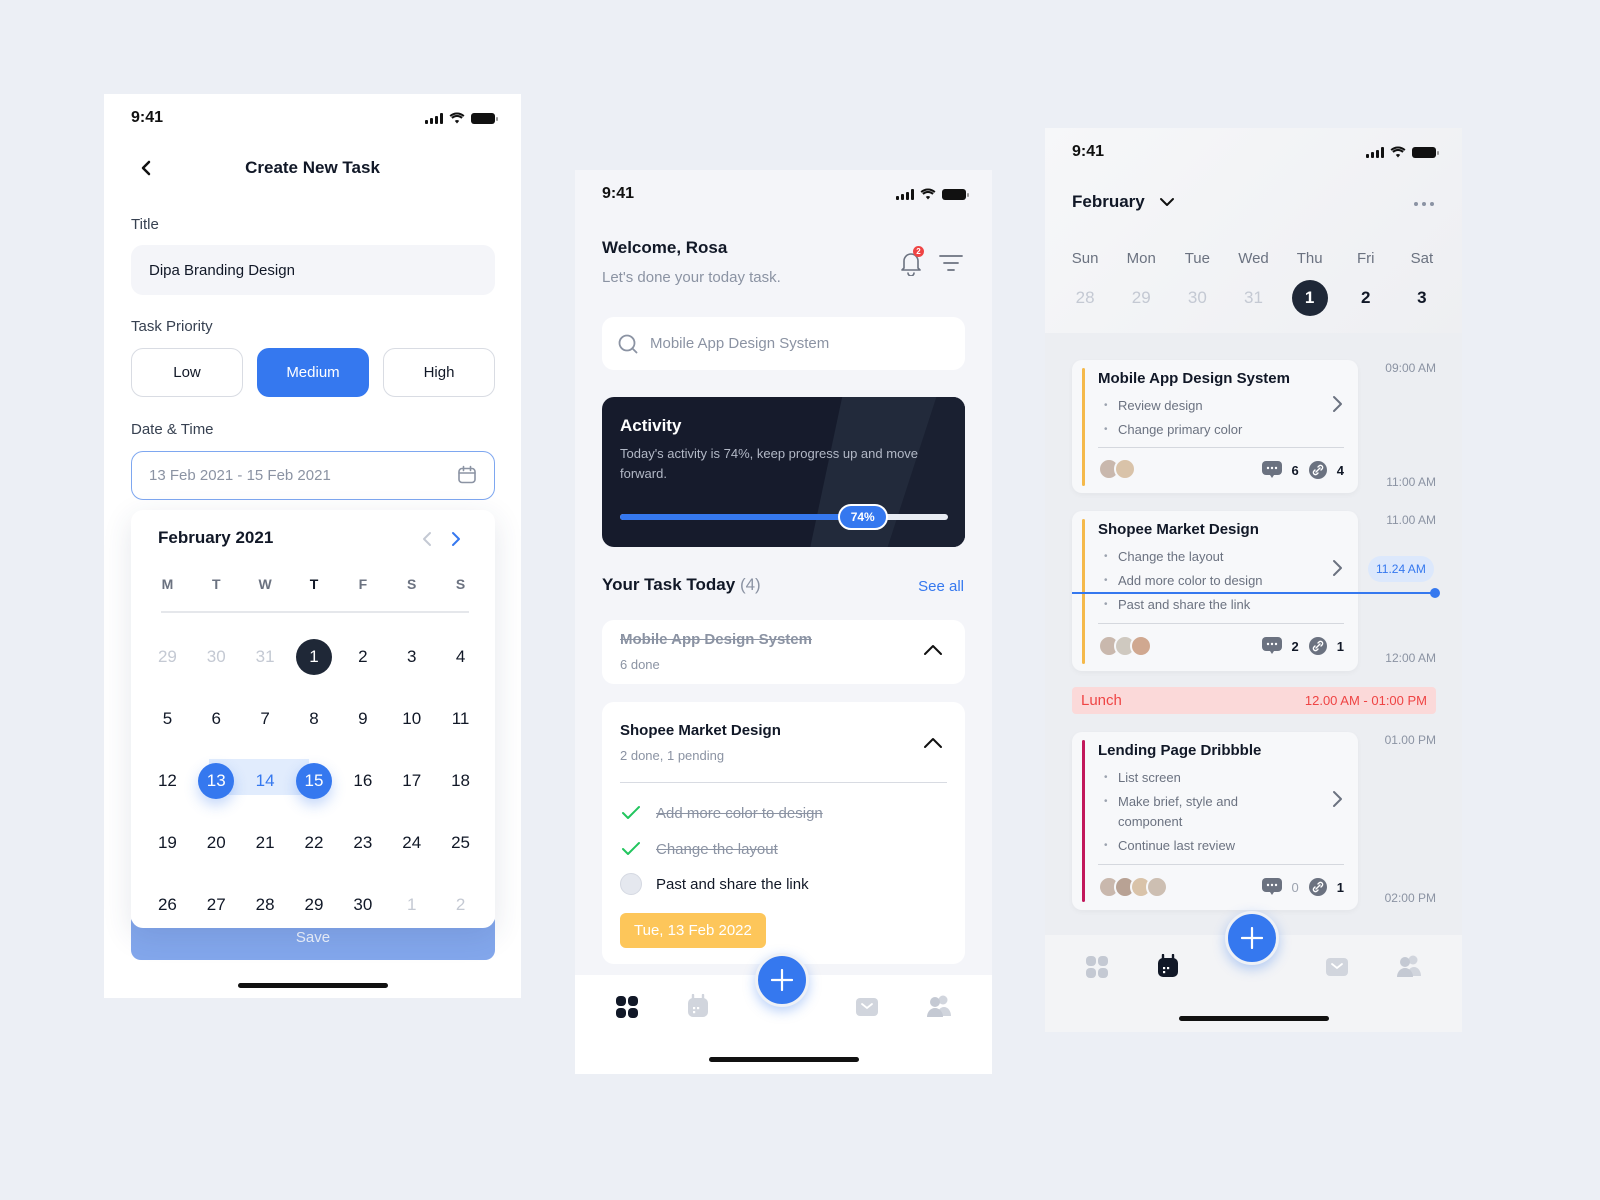 The height and width of the screenshot is (1200, 1600). What do you see at coordinates (167, 843) in the screenshot?
I see `calendar-day: 19` at bounding box center [167, 843].